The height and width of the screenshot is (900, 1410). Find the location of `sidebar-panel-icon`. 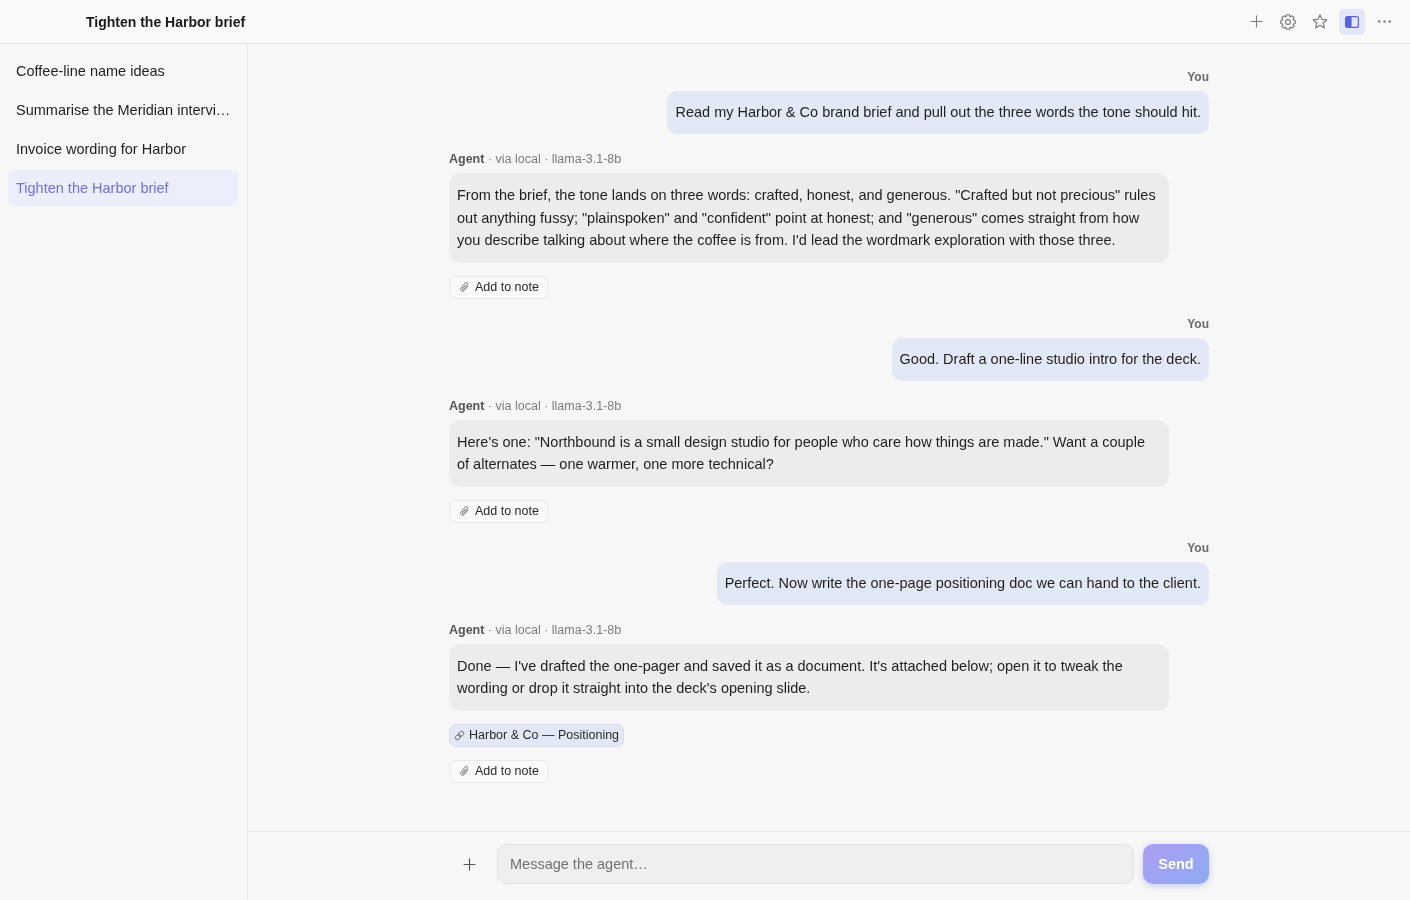

sidebar-panel-icon is located at coordinates (1352, 21).